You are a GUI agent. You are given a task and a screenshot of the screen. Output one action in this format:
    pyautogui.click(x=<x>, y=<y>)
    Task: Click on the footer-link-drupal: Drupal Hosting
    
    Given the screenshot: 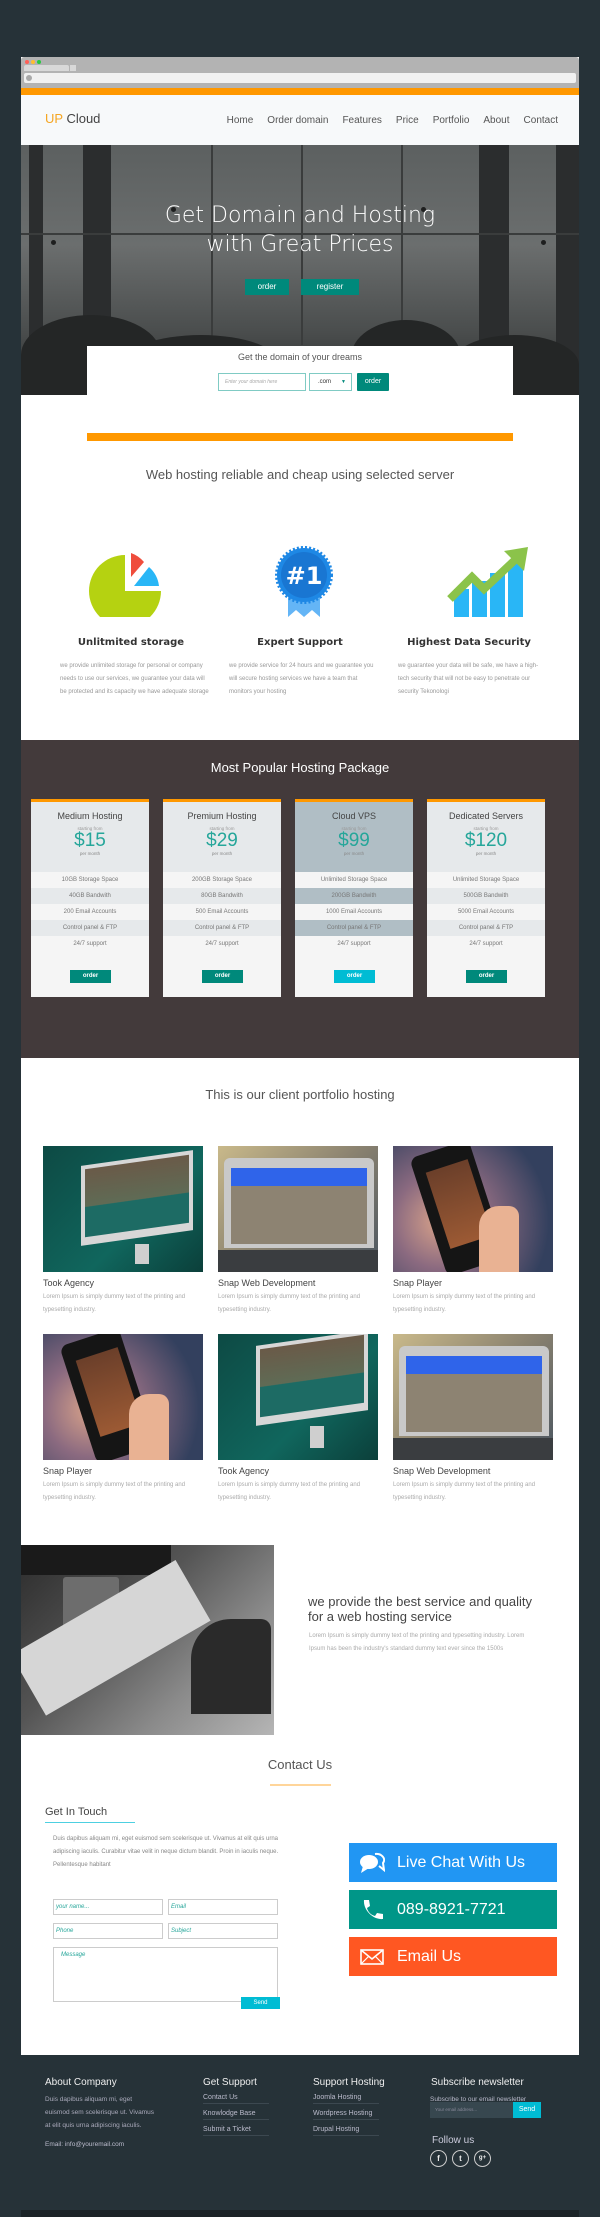 What is the action you would take?
    pyautogui.click(x=346, y=2131)
    